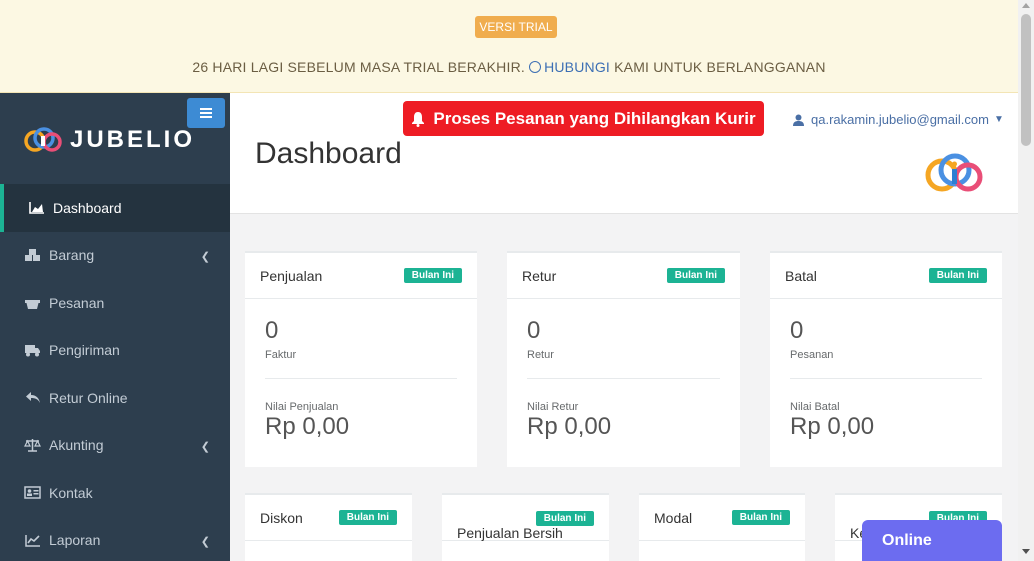 The image size is (1034, 561). I want to click on sidebar-item-label: Barang, so click(72, 255).